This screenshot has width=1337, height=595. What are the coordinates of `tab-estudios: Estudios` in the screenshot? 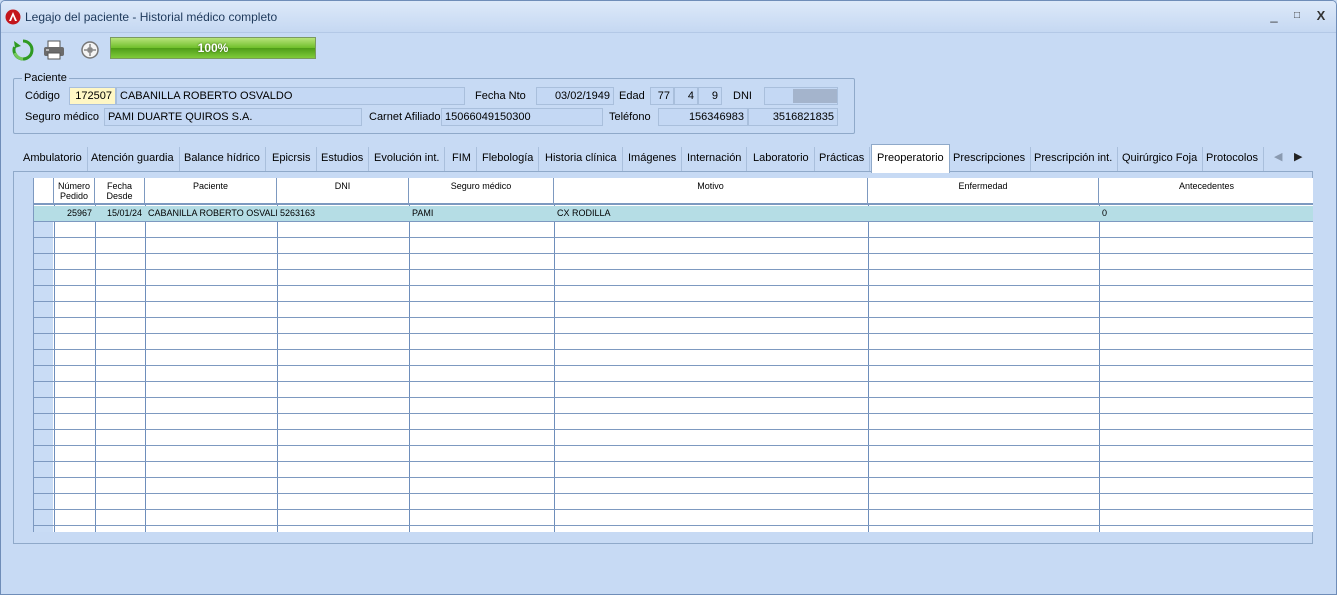 It's located at (343, 159).